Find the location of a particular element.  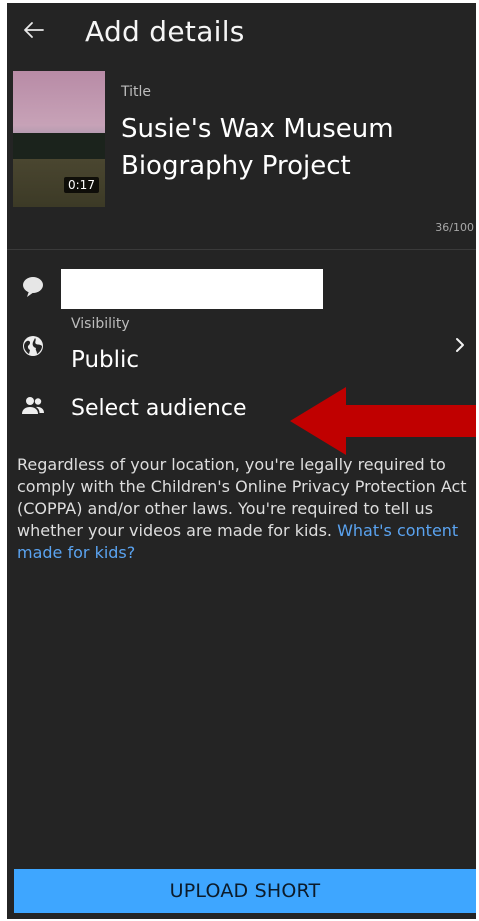

title-input: Susie's Wax Museum Biography Project is located at coordinates (296, 148).